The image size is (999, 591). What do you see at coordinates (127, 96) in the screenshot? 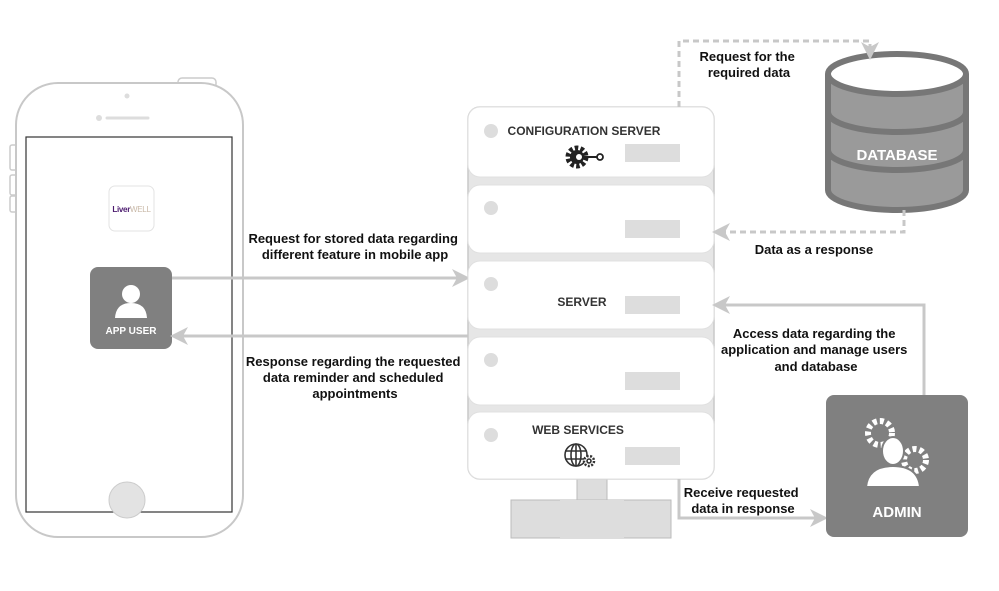
I see `phone-camera` at bounding box center [127, 96].